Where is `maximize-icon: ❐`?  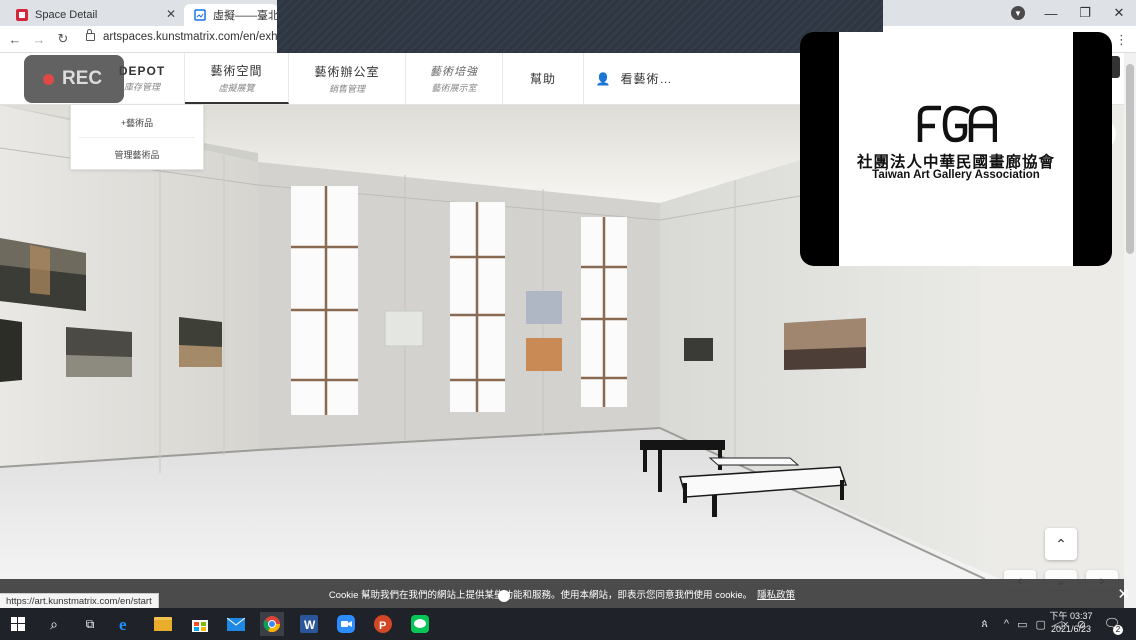
maximize-icon: ❐ is located at coordinates (1085, 13).